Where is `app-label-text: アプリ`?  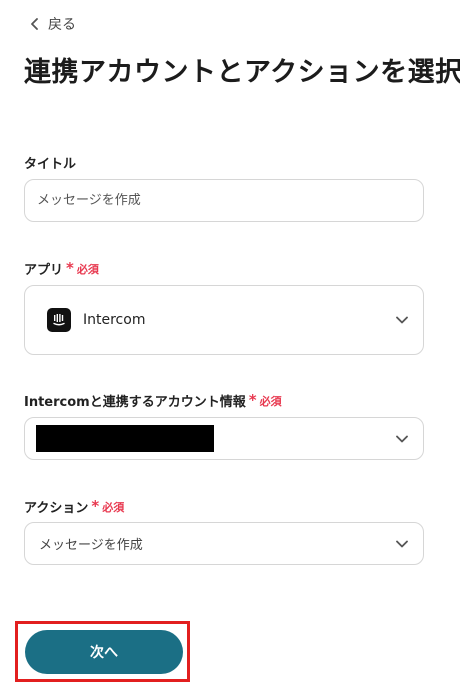 app-label-text: アプリ is located at coordinates (44, 270).